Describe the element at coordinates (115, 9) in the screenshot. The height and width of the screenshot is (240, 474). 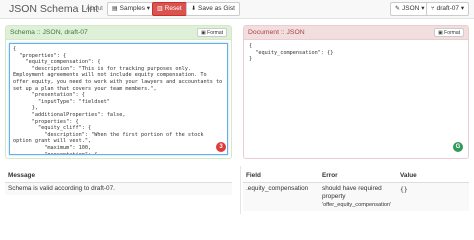
I see `briefcase-icon: ▤` at that location.